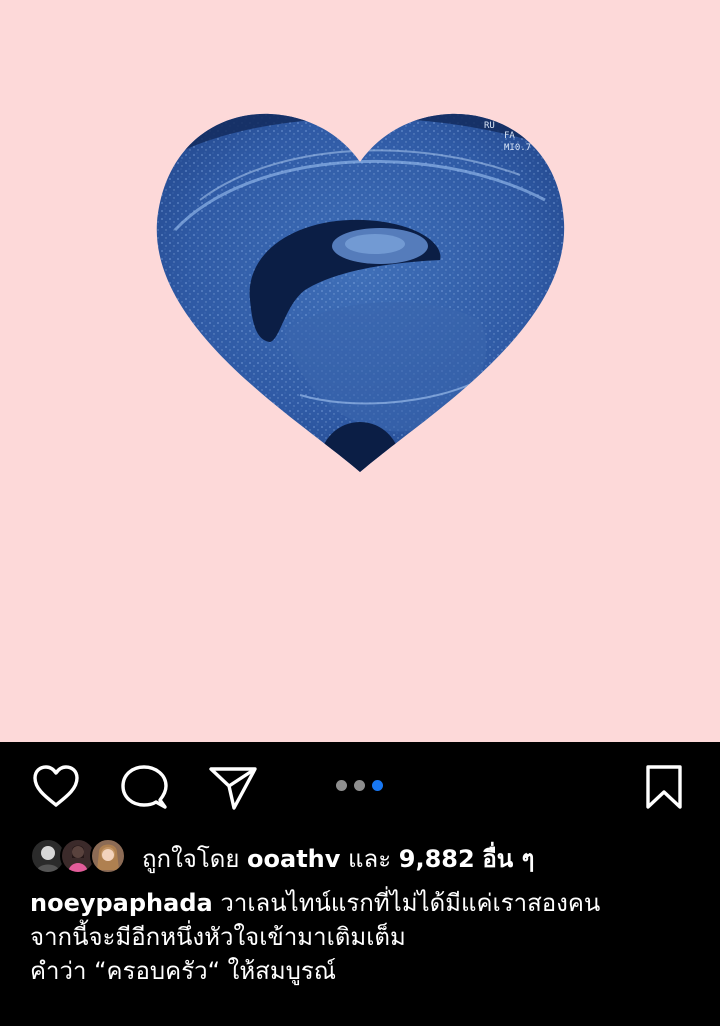  What do you see at coordinates (410, 903) in the screenshot?
I see `caption-text-1: วาเลนไทน์แรกที่ไม่ได้มีแค่เราสองคน` at bounding box center [410, 903].